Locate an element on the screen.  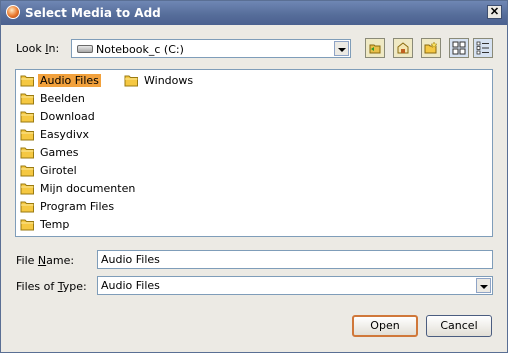
file-list-item-label: Mijn documenten is located at coordinates (88, 188).